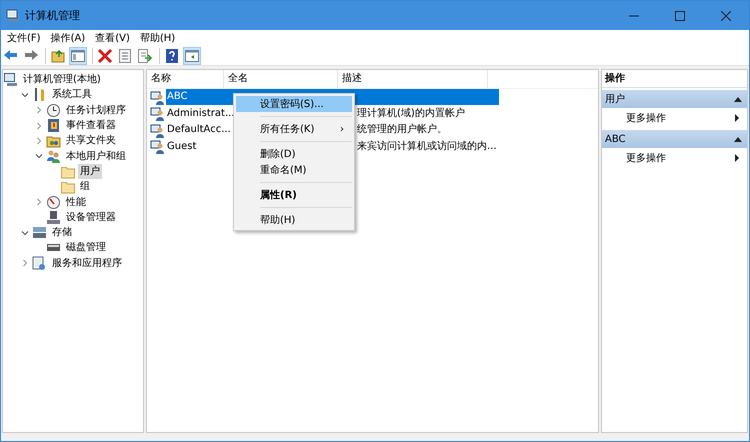  I want to click on menu-item: 重命名(M), so click(294, 170).